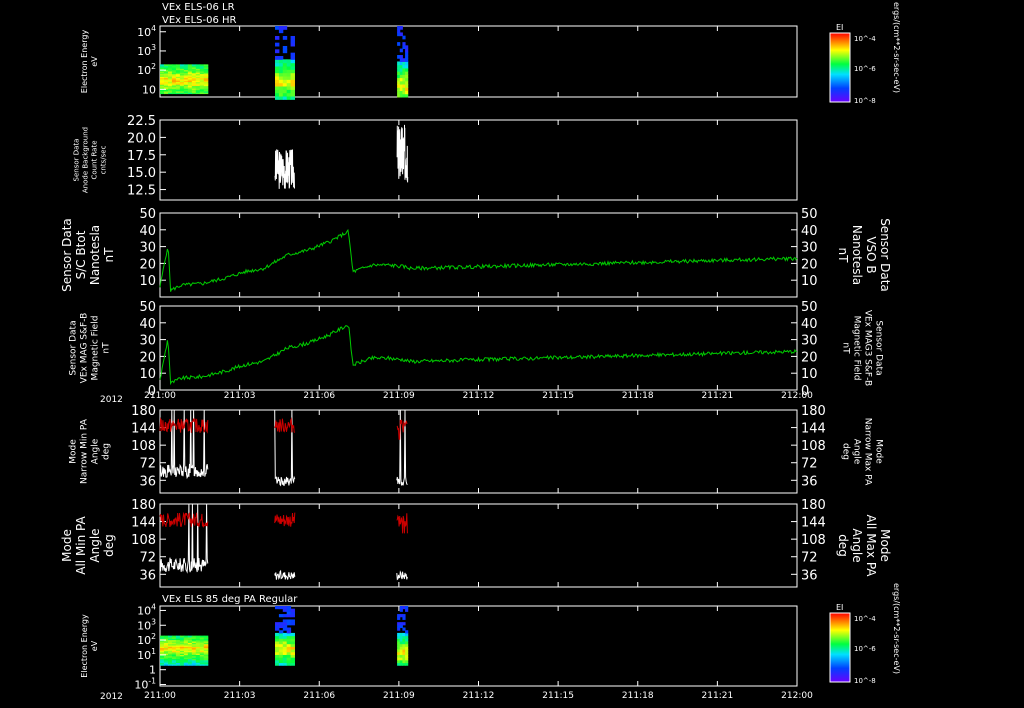 The width and height of the screenshot is (1024, 708). I want to click on panel4-ytick-label: 0, so click(152, 391).